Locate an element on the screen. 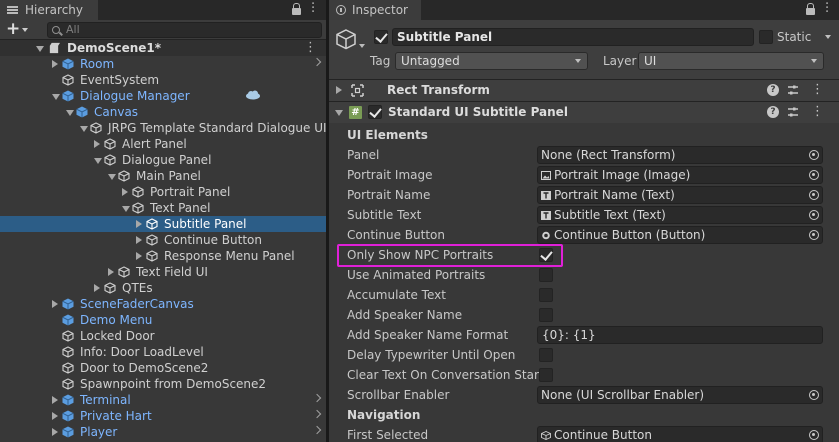  tab-inspector: Inspector is located at coordinates (375, 10).